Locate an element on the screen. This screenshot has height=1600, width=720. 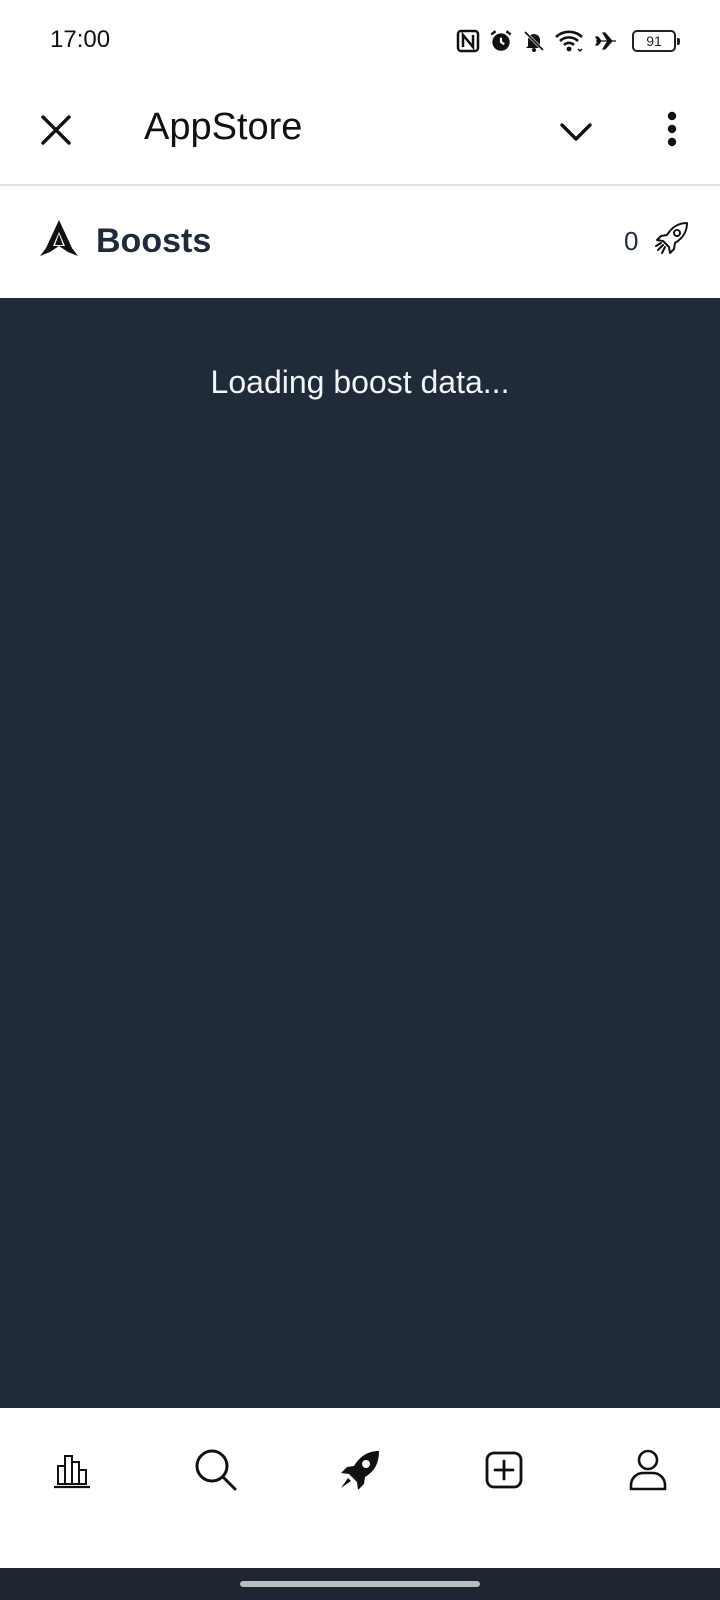
gesture-handle is located at coordinates (360, 1584).